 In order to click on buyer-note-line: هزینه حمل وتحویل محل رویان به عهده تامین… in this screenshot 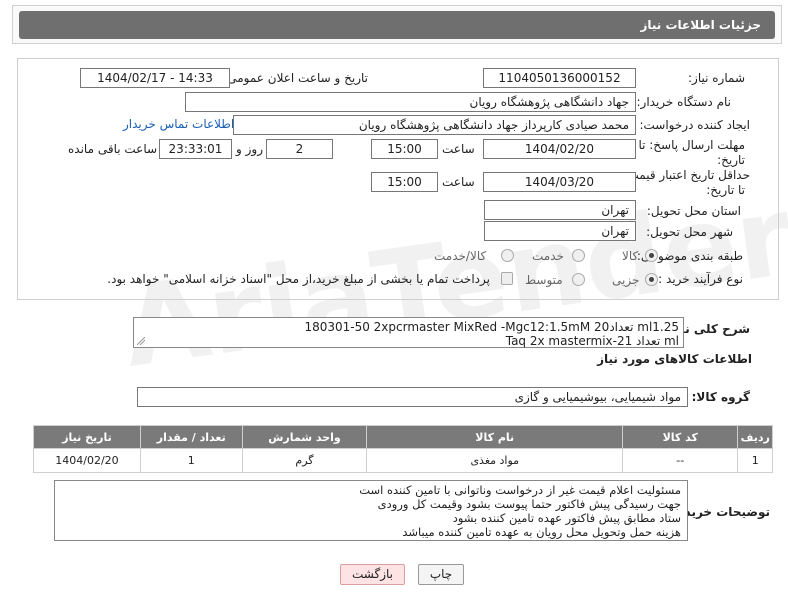, I will do `click(541, 532)`.